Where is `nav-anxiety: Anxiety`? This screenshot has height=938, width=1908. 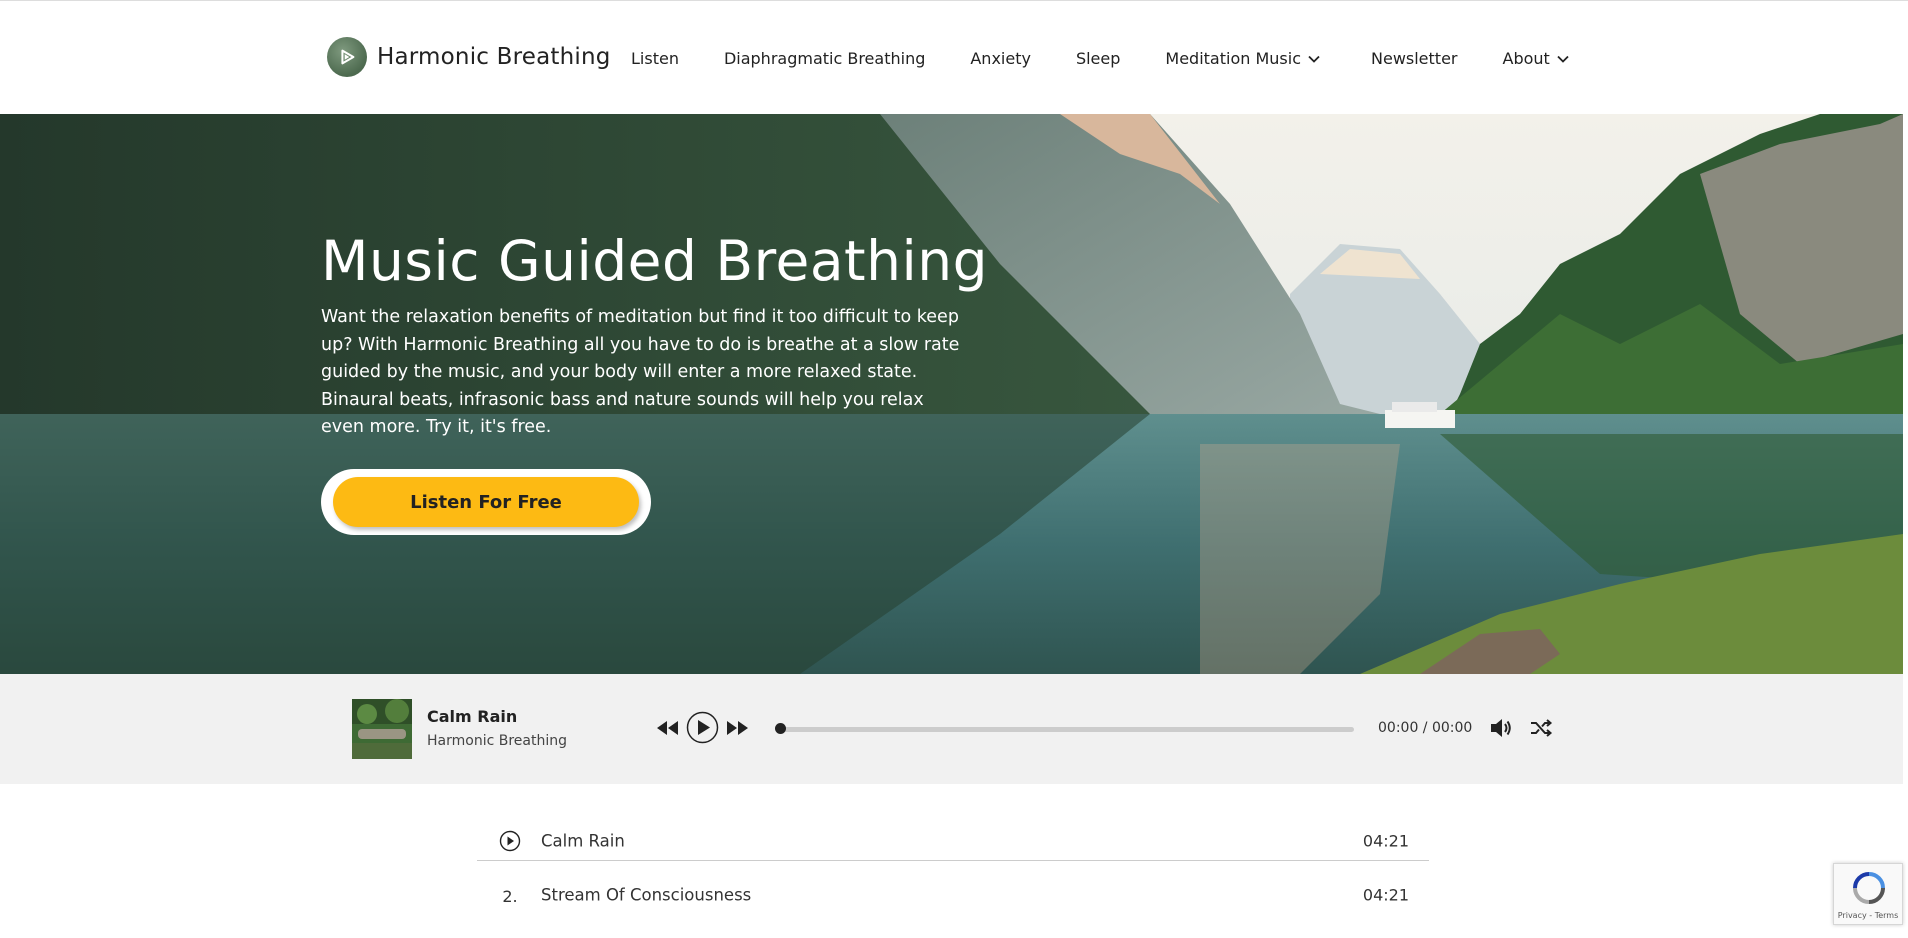
nav-anxiety: Anxiety is located at coordinates (1000, 58).